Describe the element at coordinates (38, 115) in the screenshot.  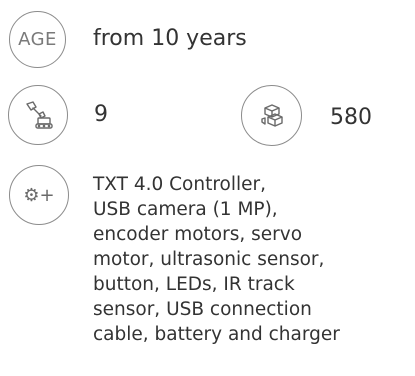
I see `robot-arm-icon` at that location.